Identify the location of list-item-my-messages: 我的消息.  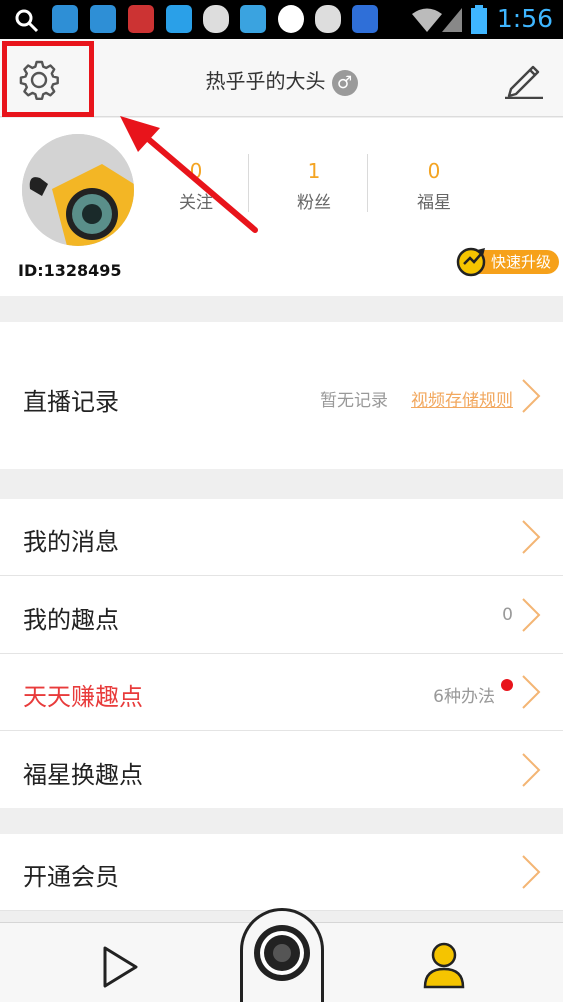
(281, 537).